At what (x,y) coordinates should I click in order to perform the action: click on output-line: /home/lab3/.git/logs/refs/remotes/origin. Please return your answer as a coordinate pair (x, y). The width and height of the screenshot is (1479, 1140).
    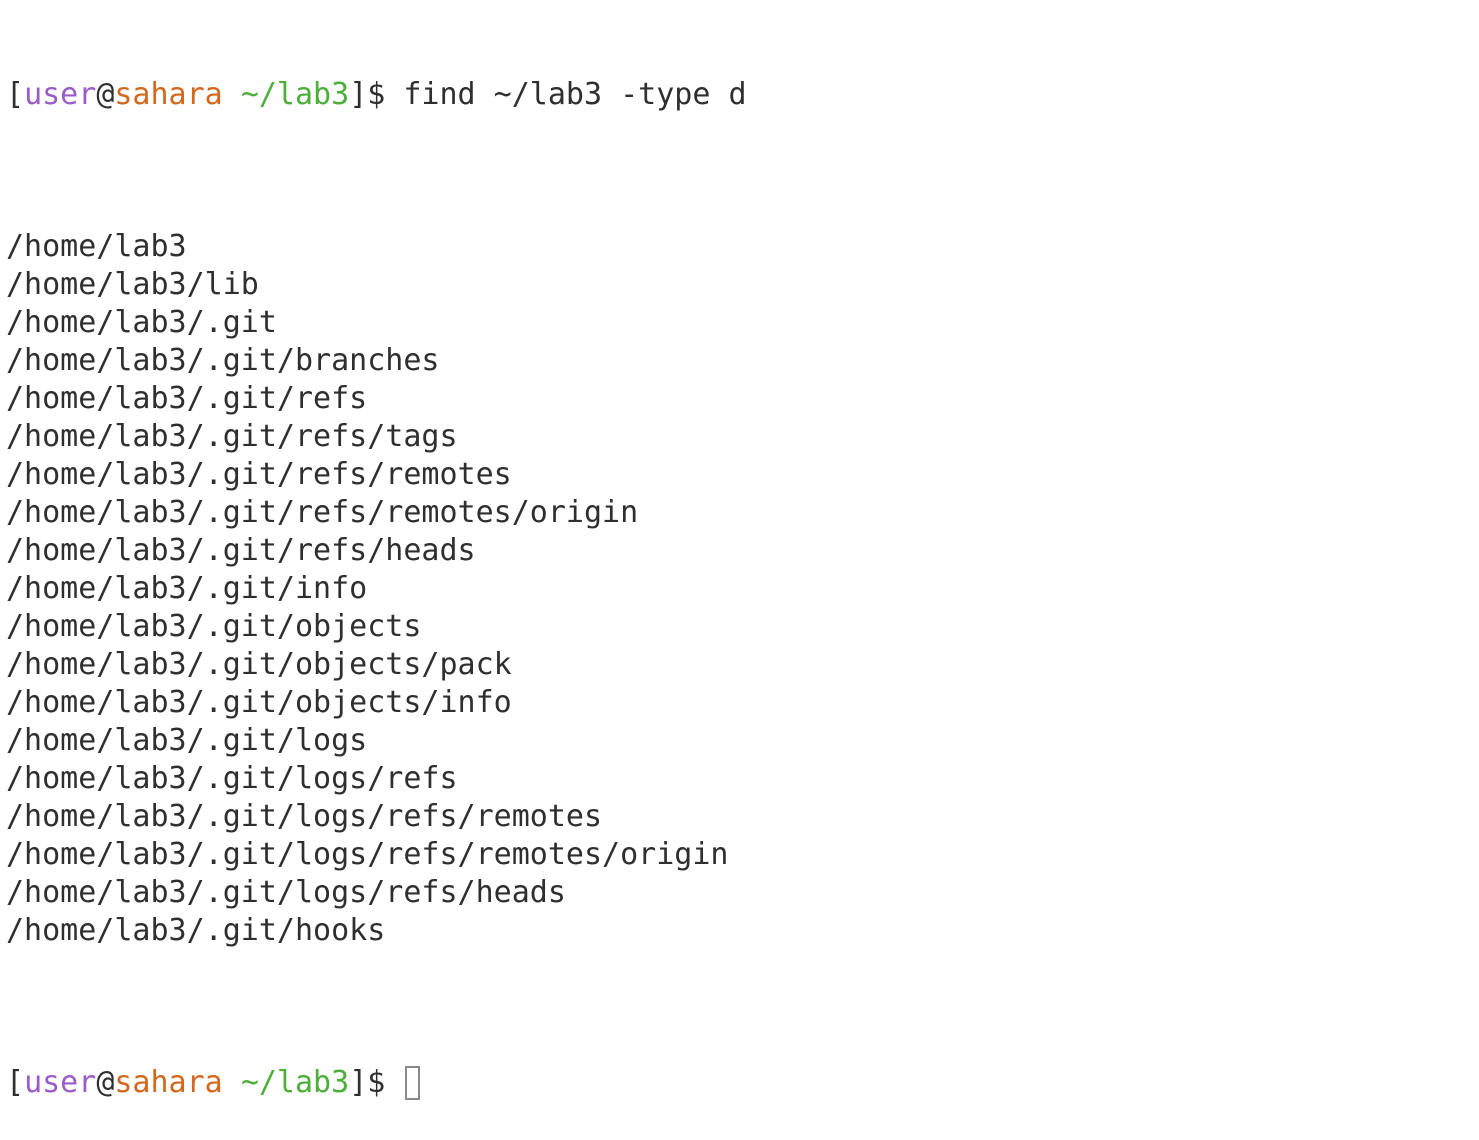
    Looking at the image, I should click on (367, 854).